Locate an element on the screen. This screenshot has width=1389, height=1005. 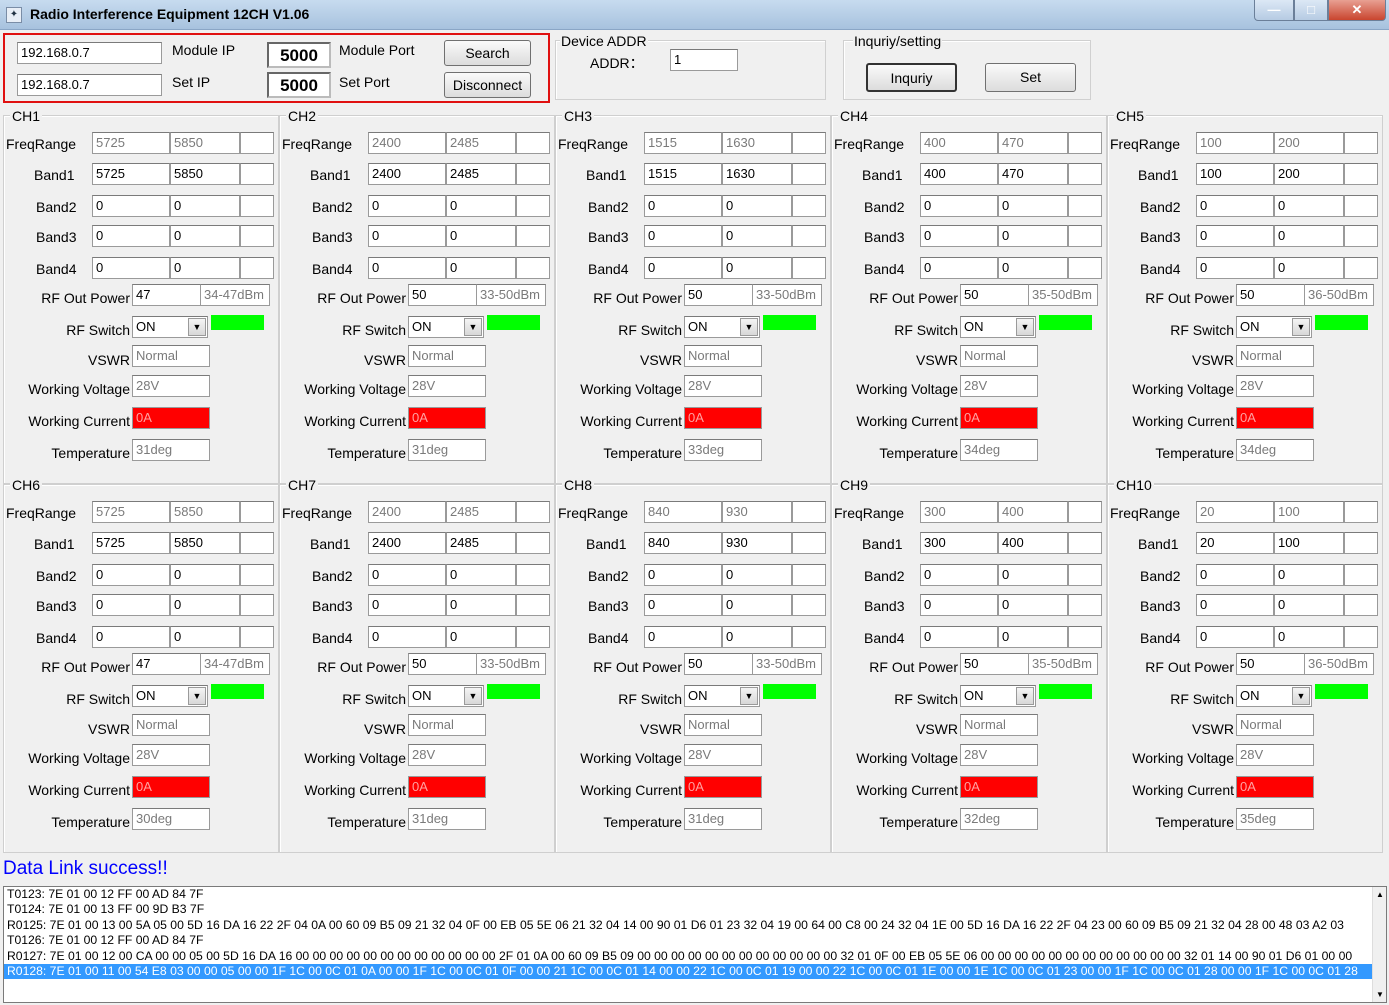
band1-end-field: 1630 is located at coordinates (757, 174).